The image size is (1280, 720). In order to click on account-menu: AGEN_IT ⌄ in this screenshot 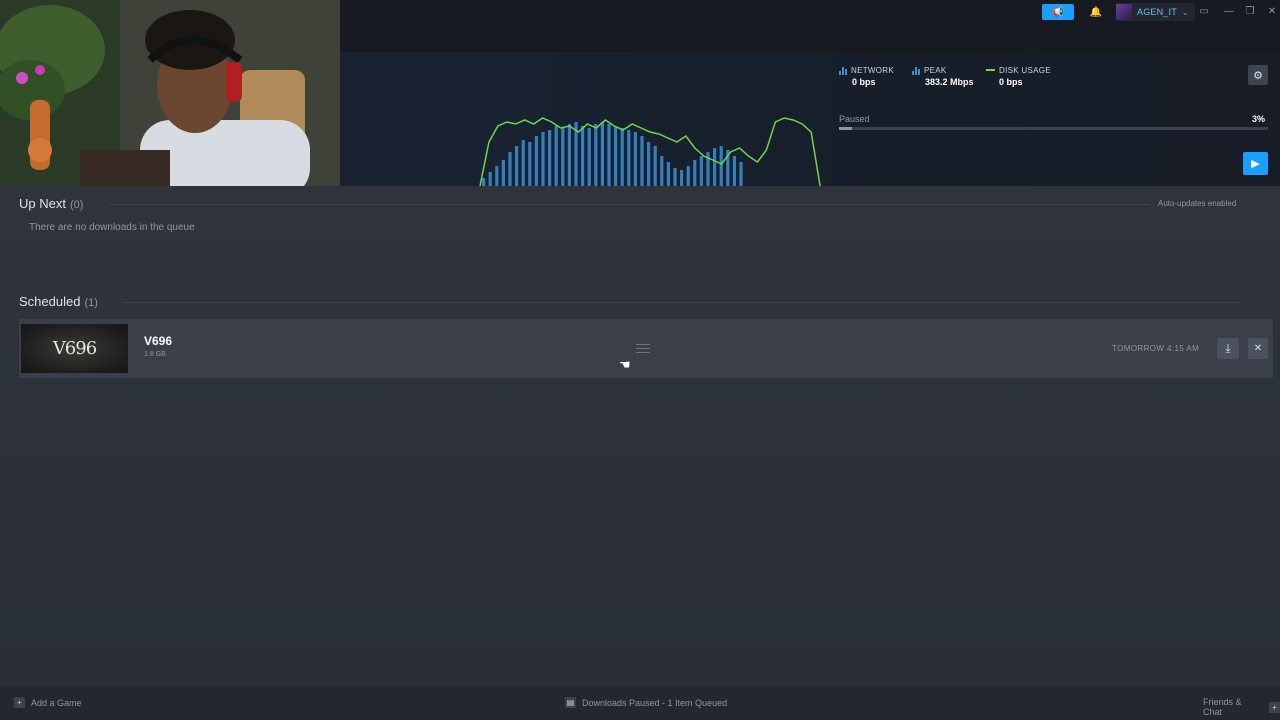, I will do `click(1155, 12)`.